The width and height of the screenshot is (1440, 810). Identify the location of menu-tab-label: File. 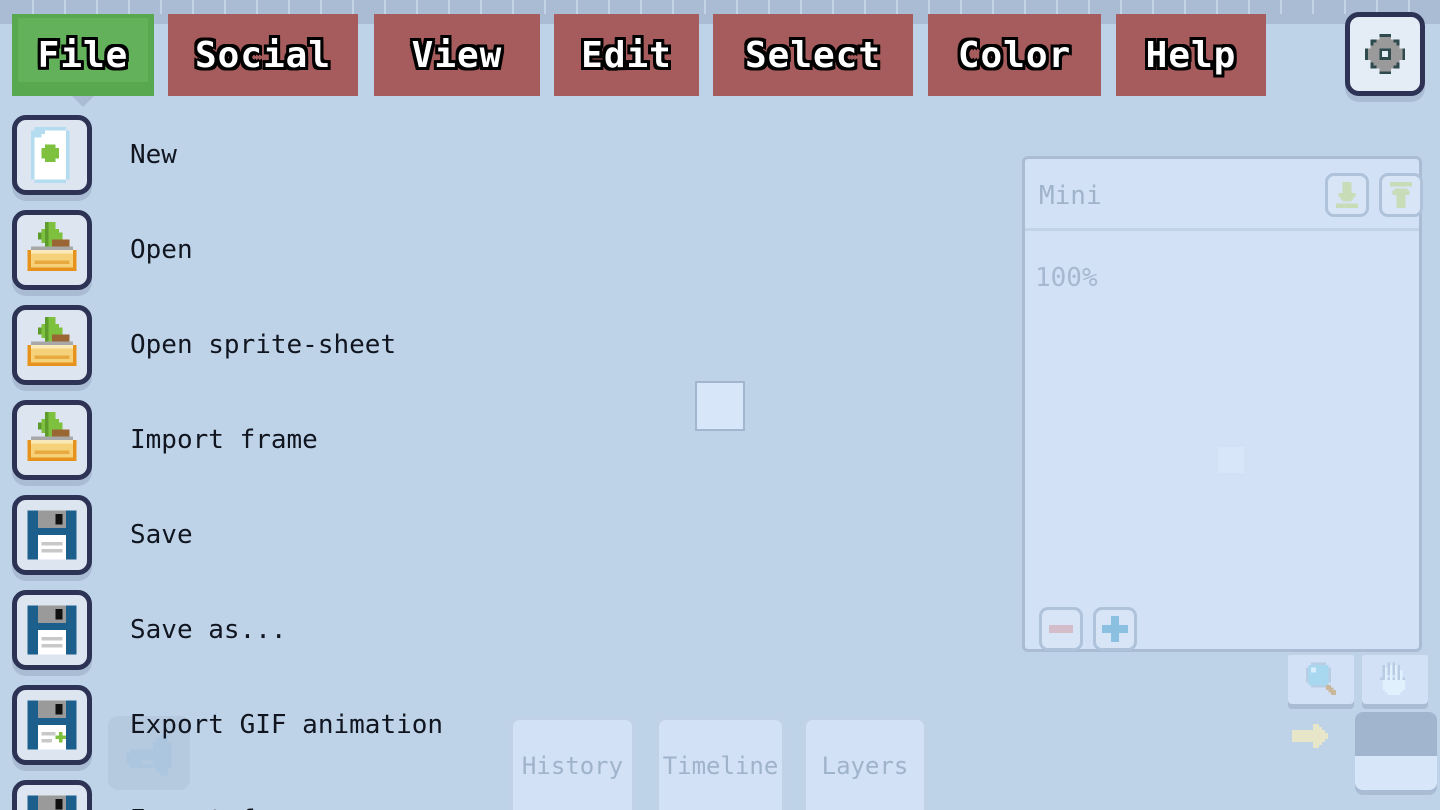
(83, 55).